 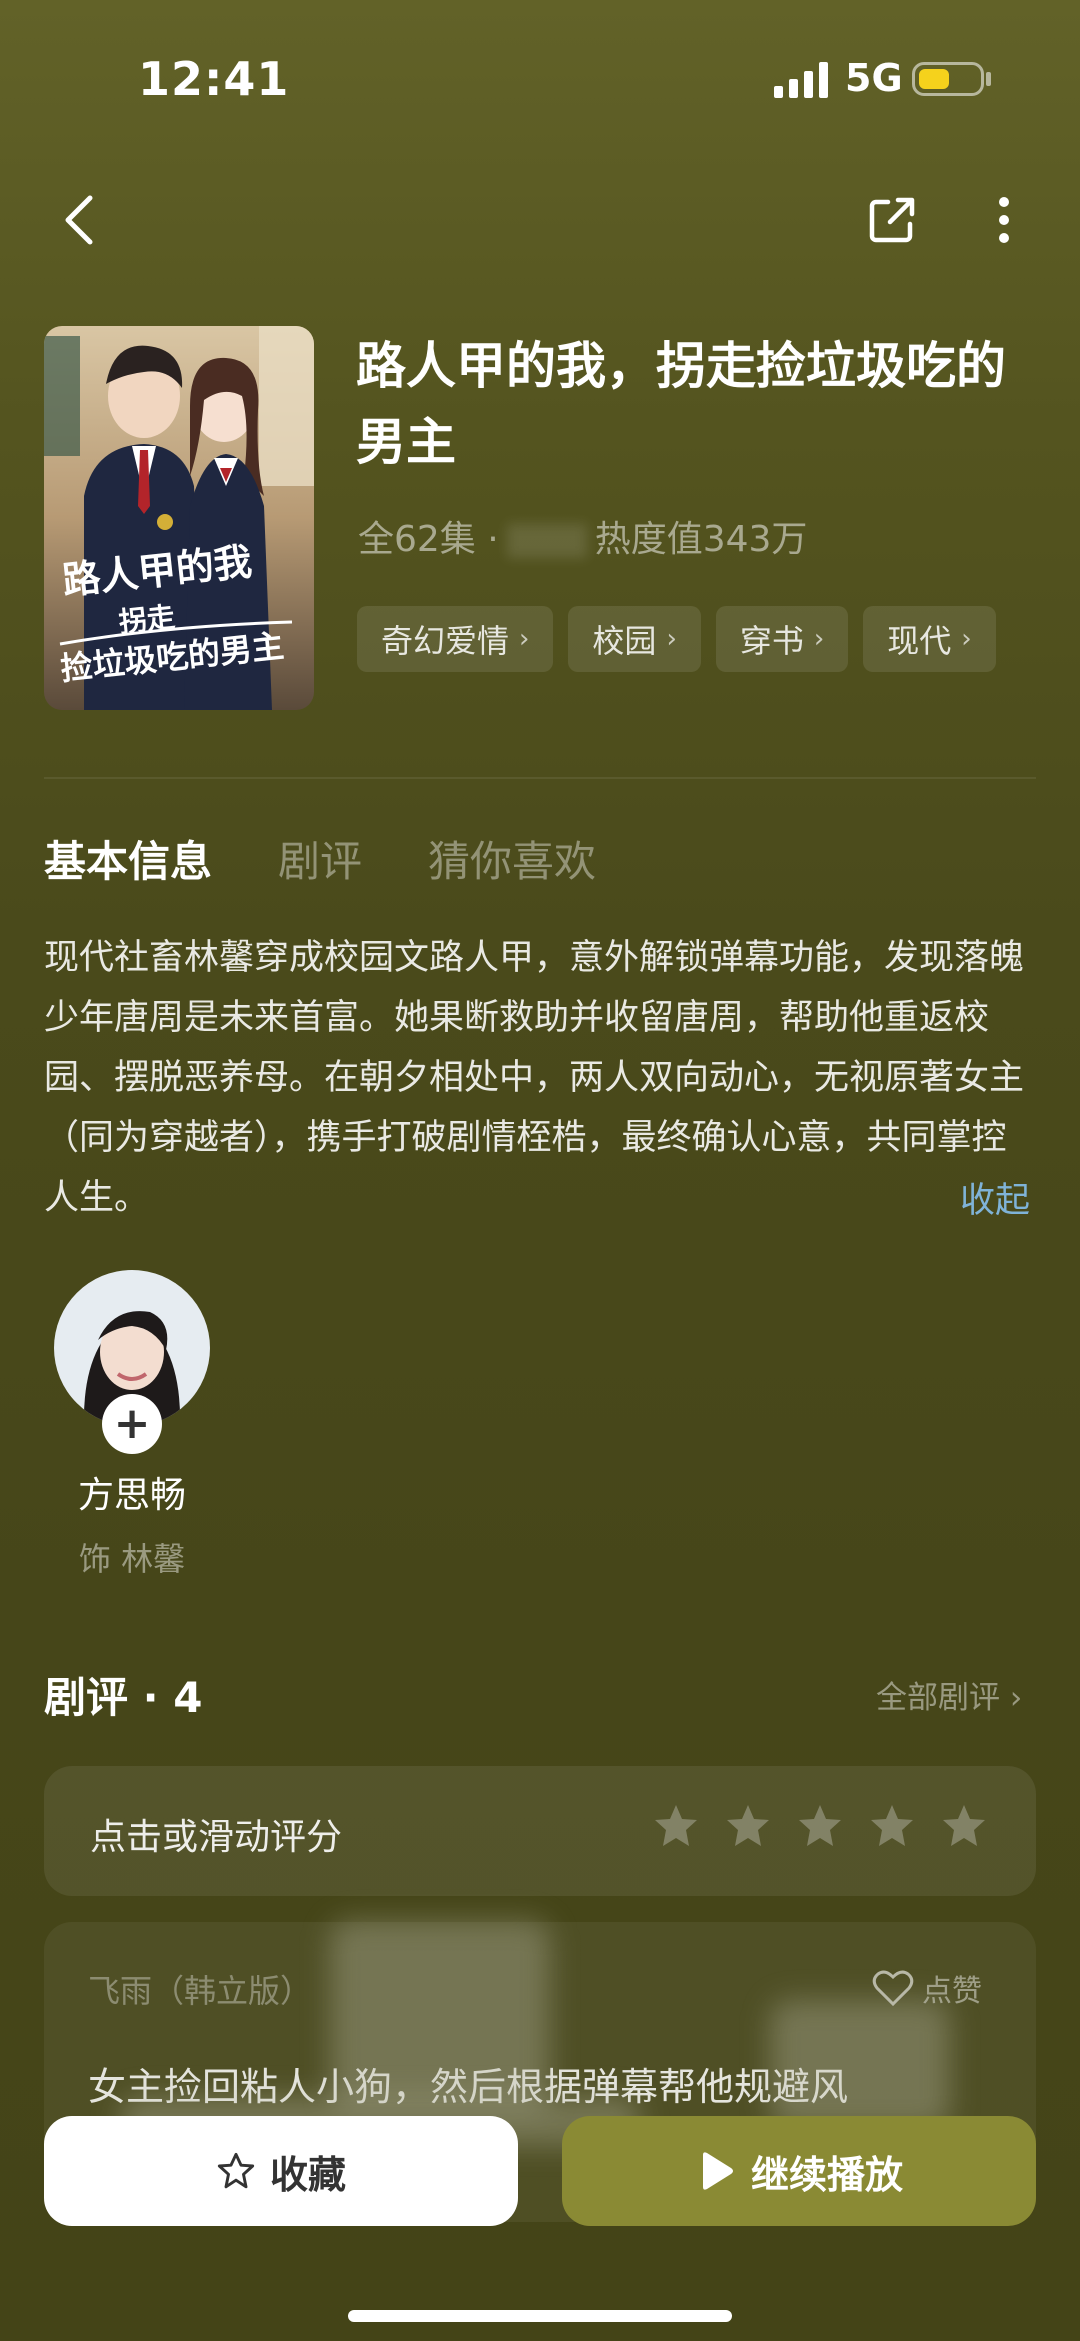 What do you see at coordinates (214, 79) in the screenshot?
I see `status-time: 12:41` at bounding box center [214, 79].